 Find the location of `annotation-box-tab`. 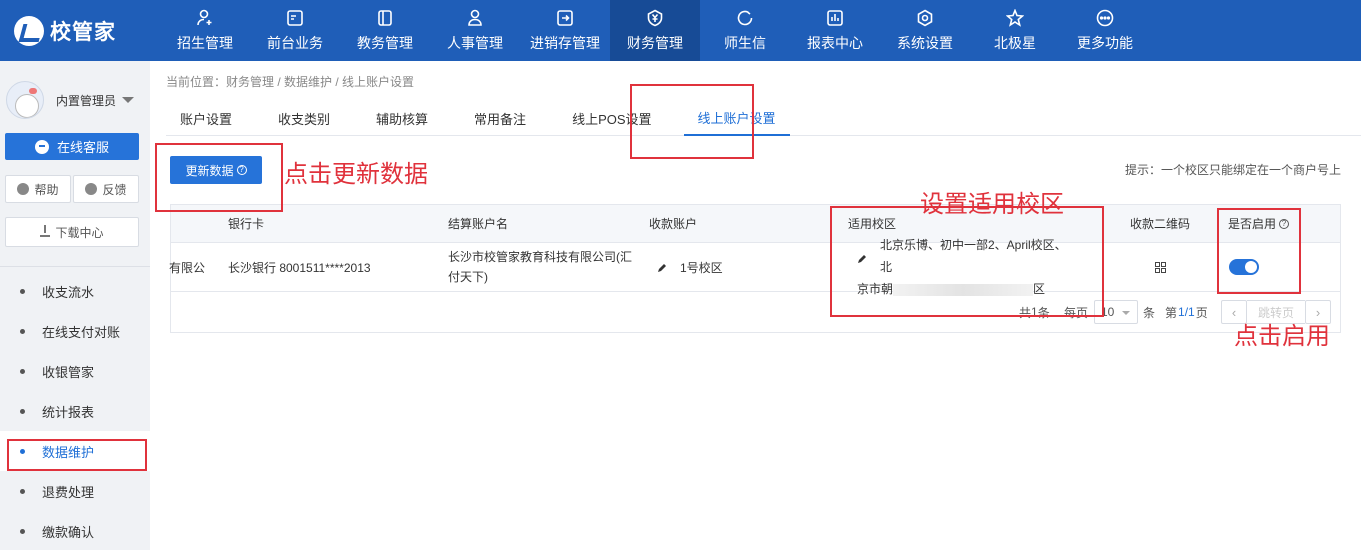

annotation-box-tab is located at coordinates (692, 121).